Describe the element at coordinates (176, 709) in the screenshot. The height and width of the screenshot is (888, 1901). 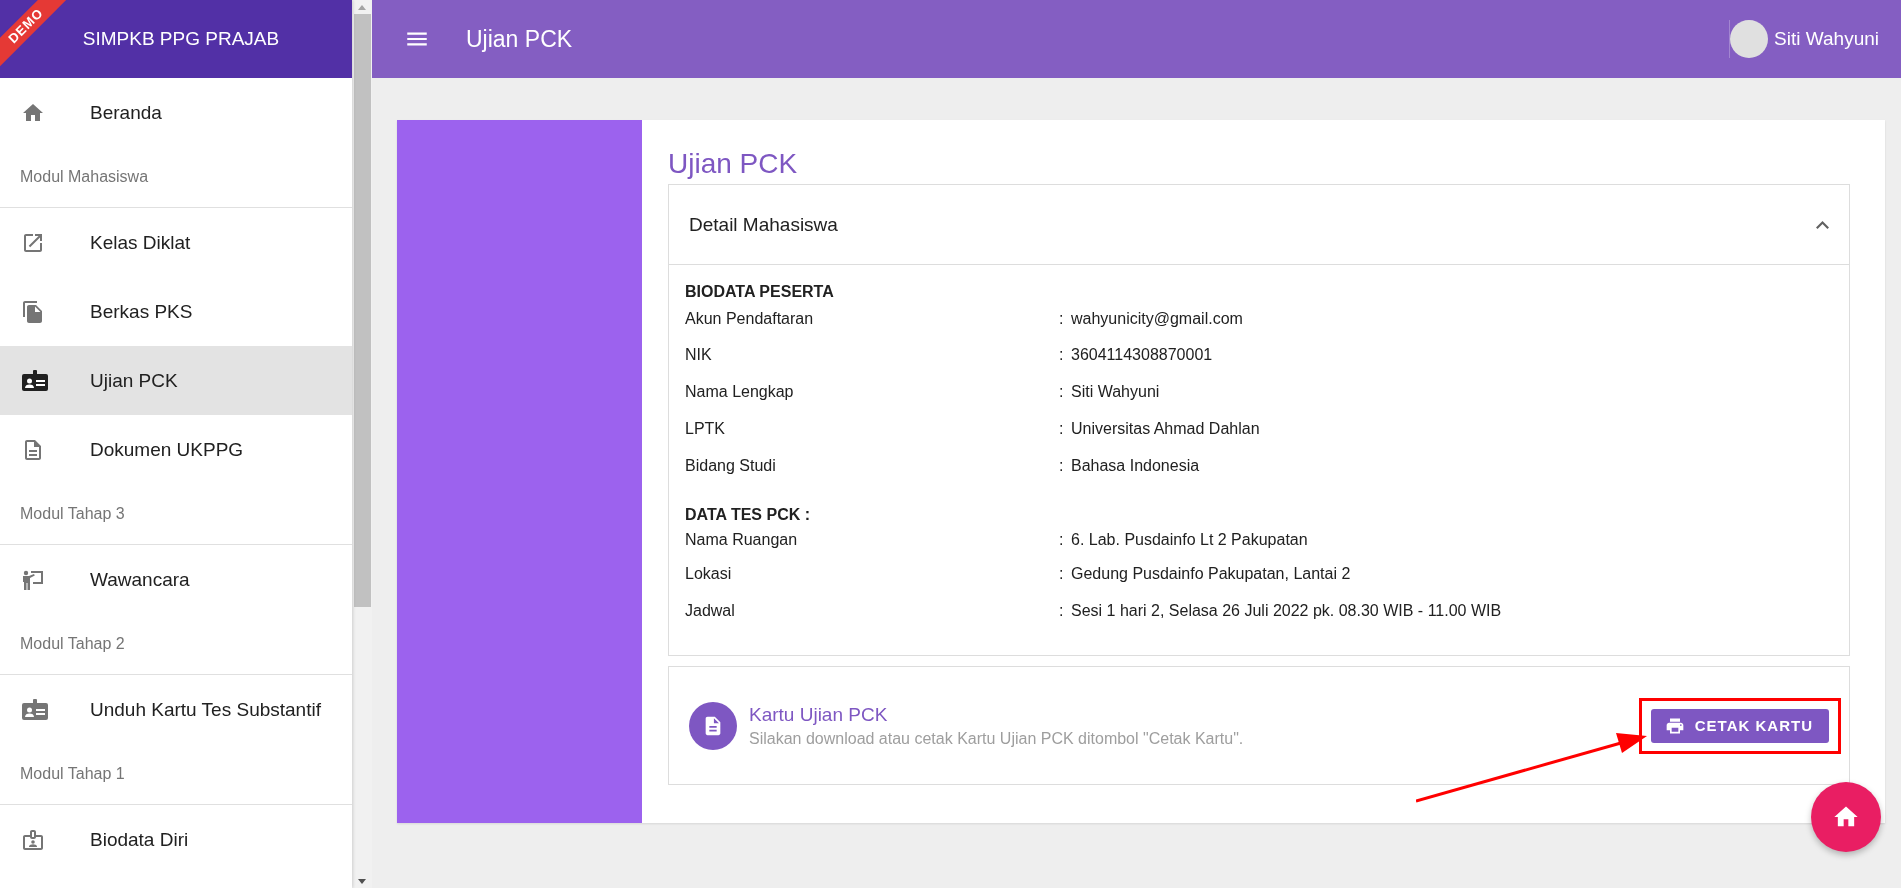
I see `sidebar-item: Unduh Kartu Tes Substantif` at that location.